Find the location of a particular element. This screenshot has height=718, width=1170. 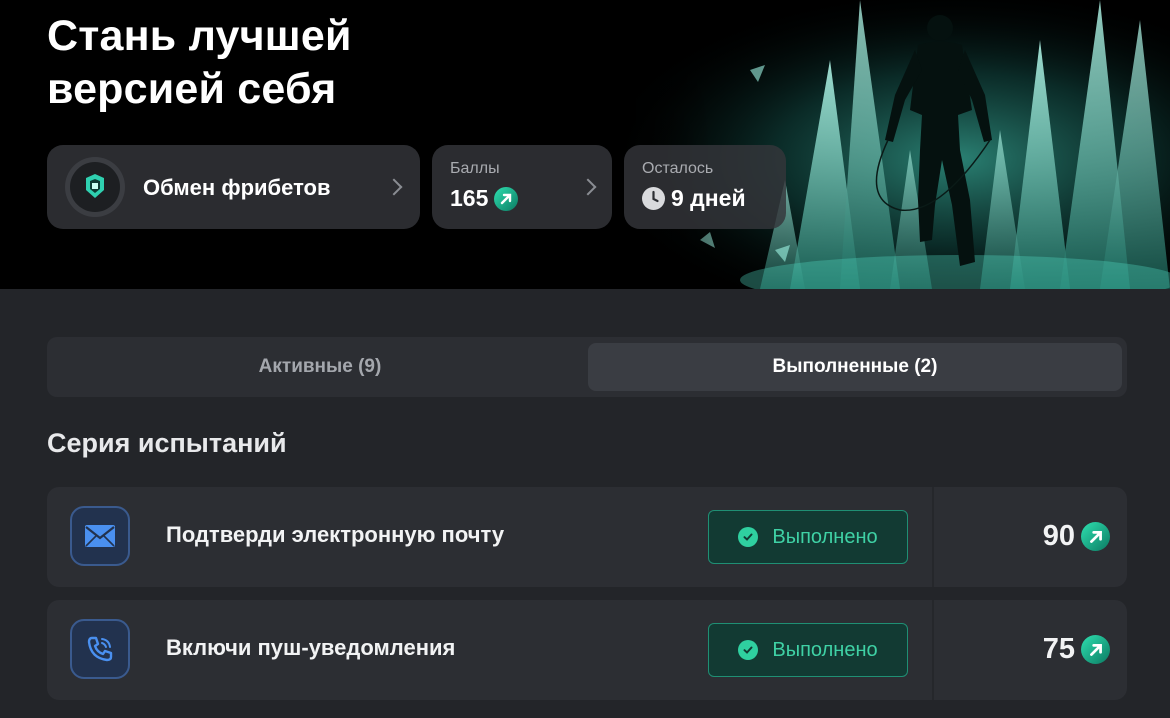

section-title: Серия испытаний is located at coordinates (167, 443).